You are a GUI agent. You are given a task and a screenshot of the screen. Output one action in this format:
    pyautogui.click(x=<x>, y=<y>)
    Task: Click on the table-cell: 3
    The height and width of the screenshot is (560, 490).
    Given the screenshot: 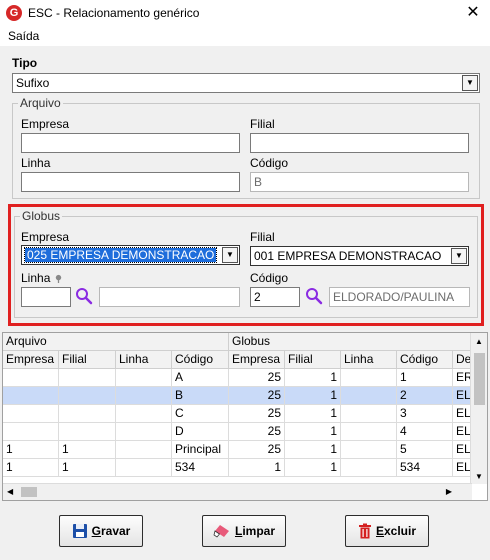 What is the action you would take?
    pyautogui.click(x=425, y=414)
    